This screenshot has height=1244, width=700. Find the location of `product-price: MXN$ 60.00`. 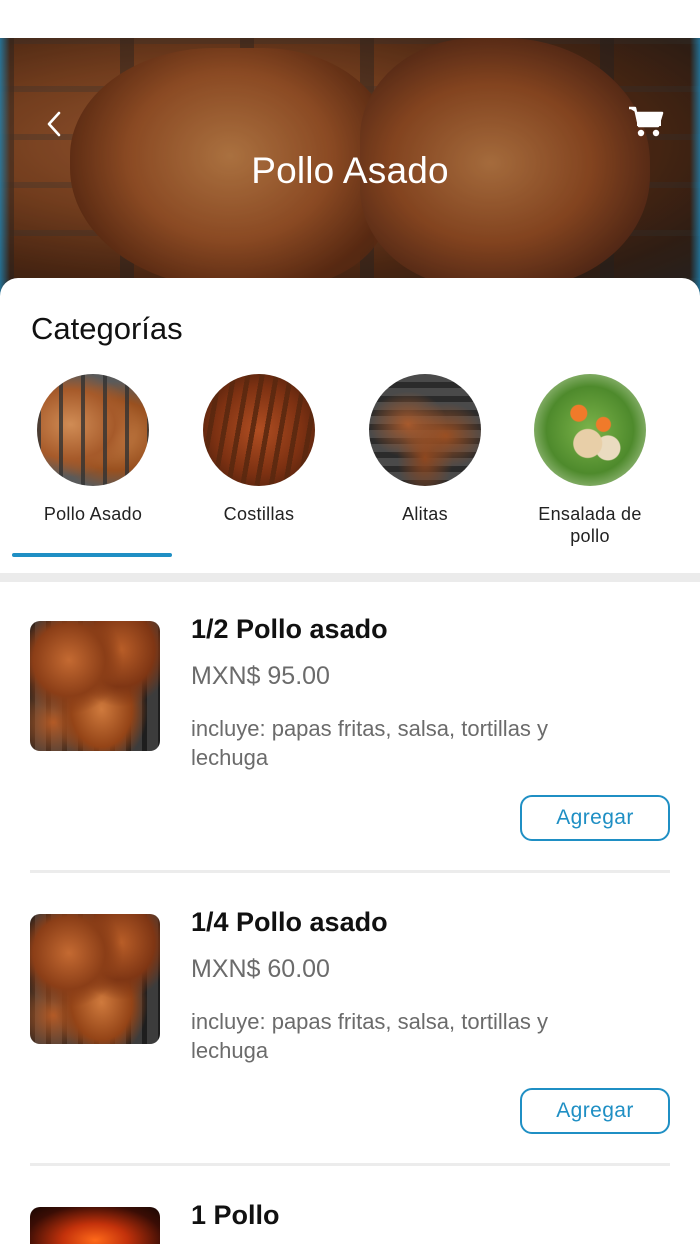

product-price: MXN$ 60.00 is located at coordinates (260, 969).